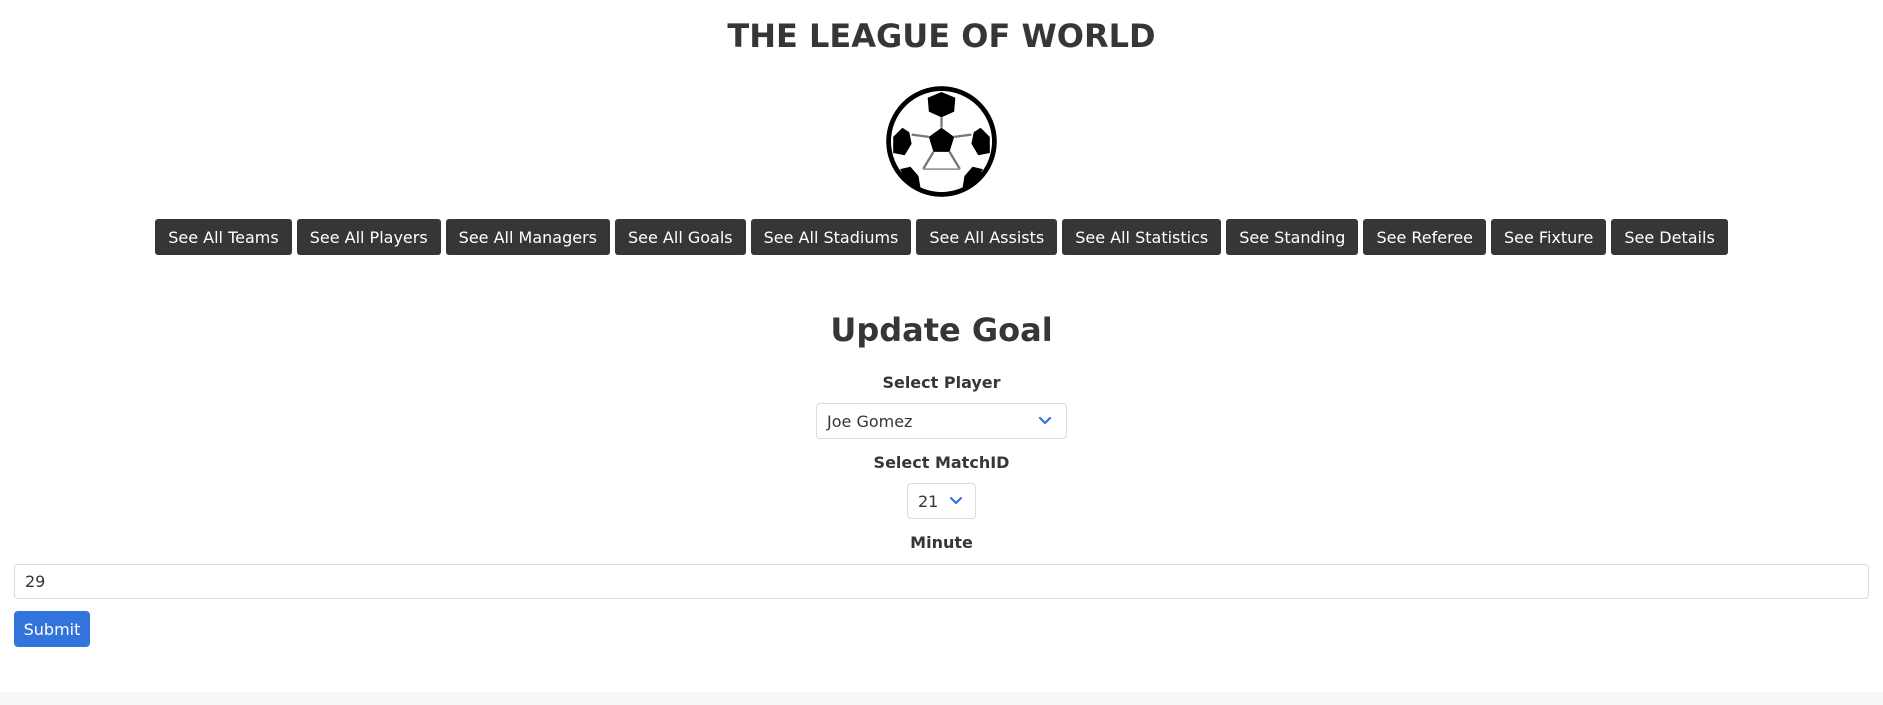  Describe the element at coordinates (941, 36) in the screenshot. I see `site-title: THE LEAGUE OF WORLD` at that location.